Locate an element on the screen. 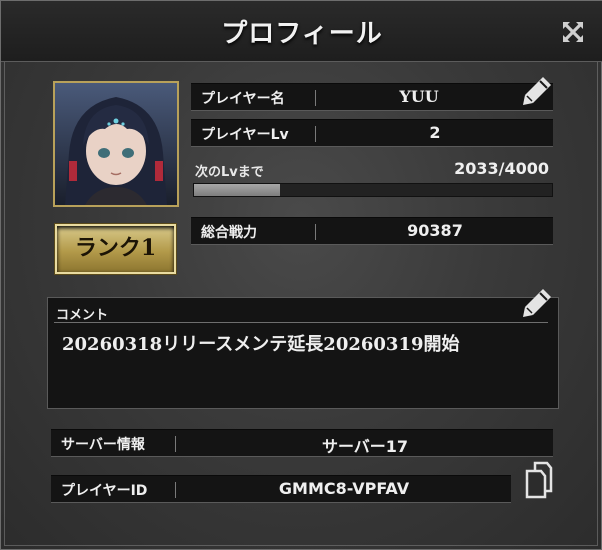 This screenshot has height=550, width=602. player-name-row: プレイヤー名 YUU is located at coordinates (372, 97).